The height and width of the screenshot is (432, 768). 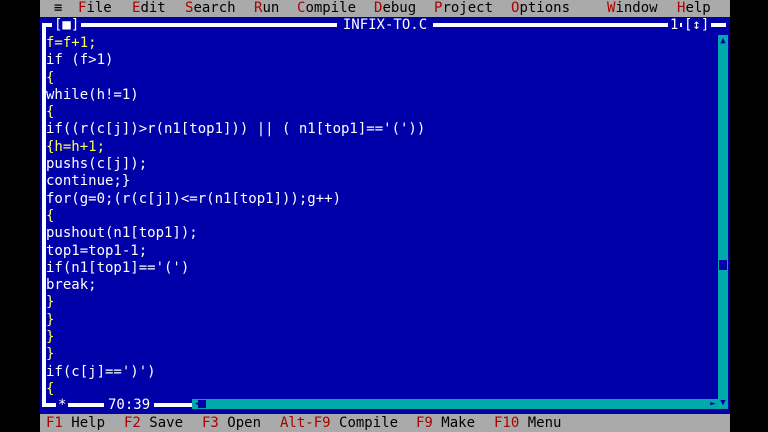 I want to click on menu-debug-label: ebug, so click(x=399, y=8).